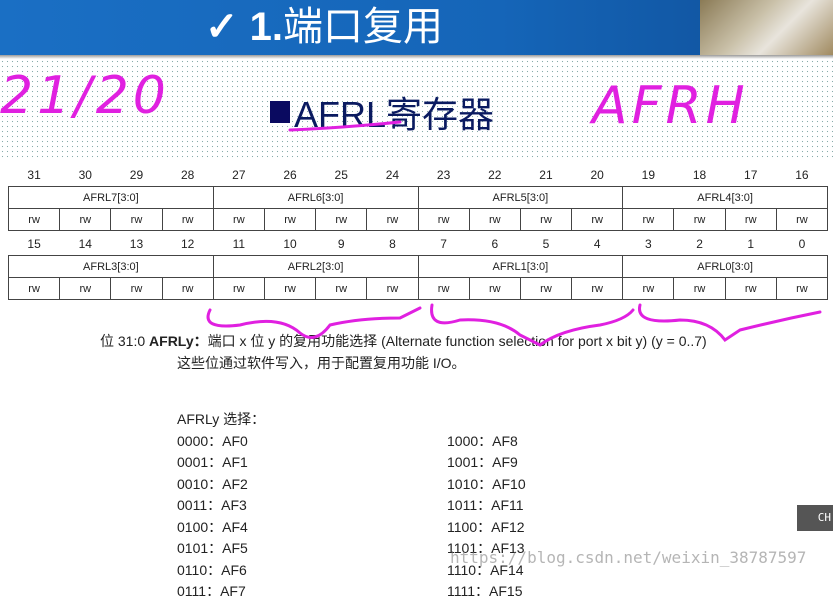  What do you see at coordinates (699, 175) in the screenshot?
I see `bit-number: 18` at bounding box center [699, 175].